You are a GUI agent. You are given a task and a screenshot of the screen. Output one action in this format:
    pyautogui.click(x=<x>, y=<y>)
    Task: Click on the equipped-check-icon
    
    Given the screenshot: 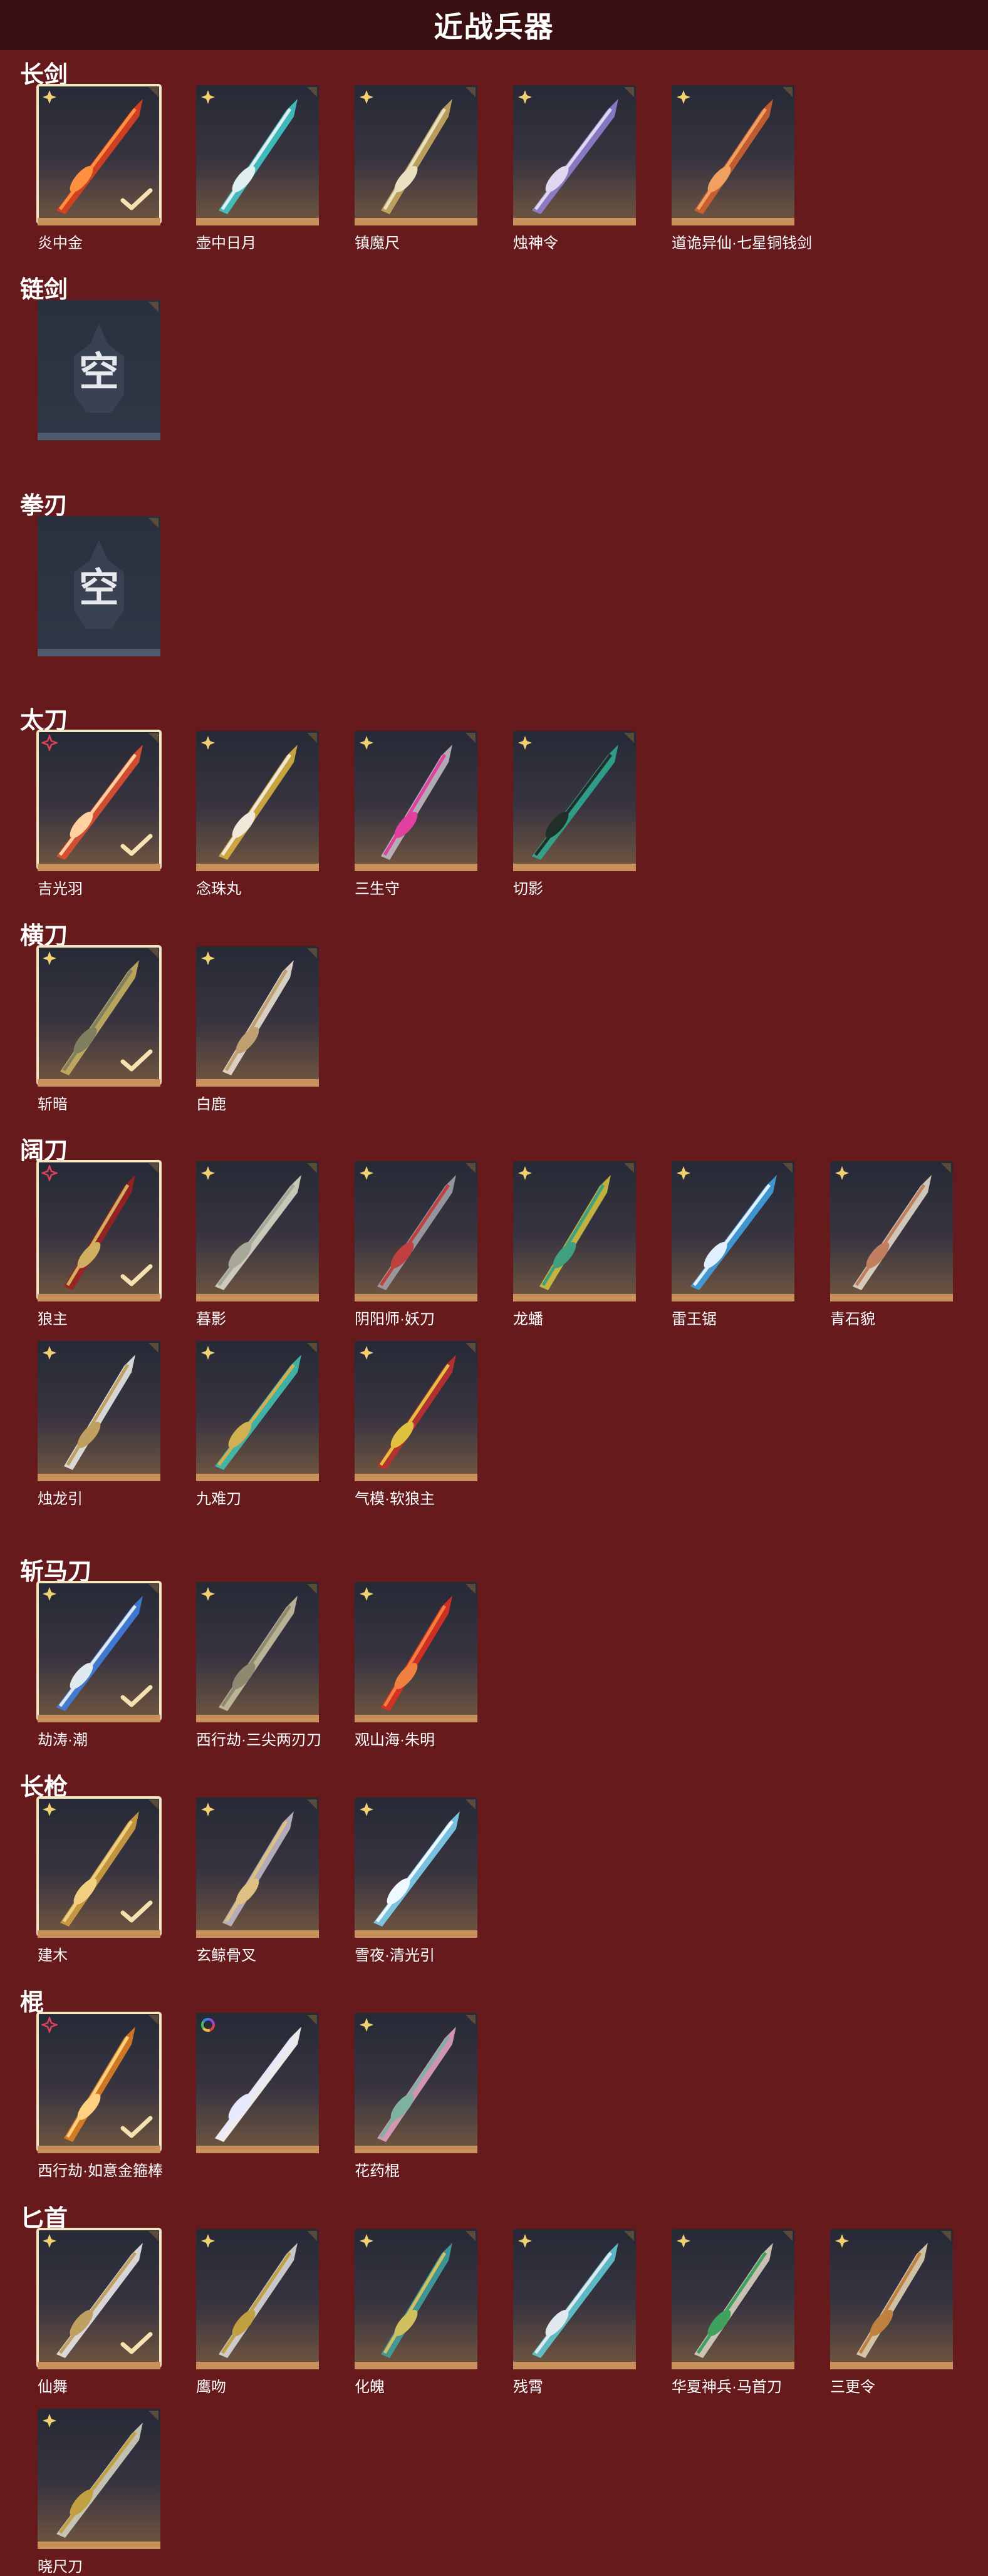 What is the action you would take?
    pyautogui.click(x=136, y=1696)
    